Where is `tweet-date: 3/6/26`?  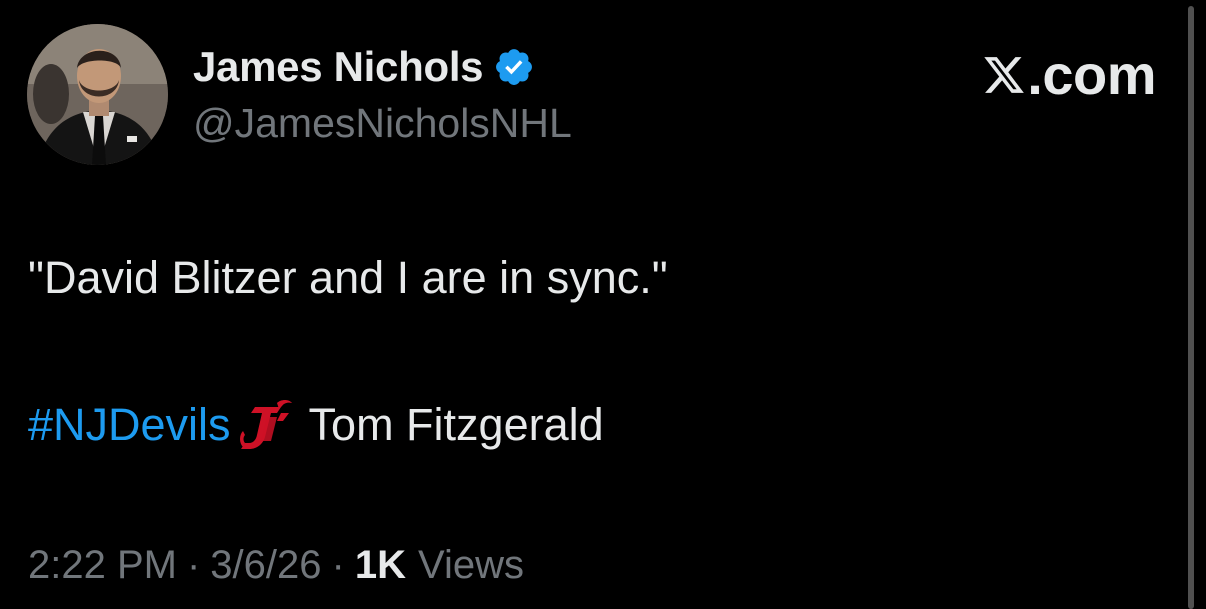 tweet-date: 3/6/26 is located at coordinates (265, 565).